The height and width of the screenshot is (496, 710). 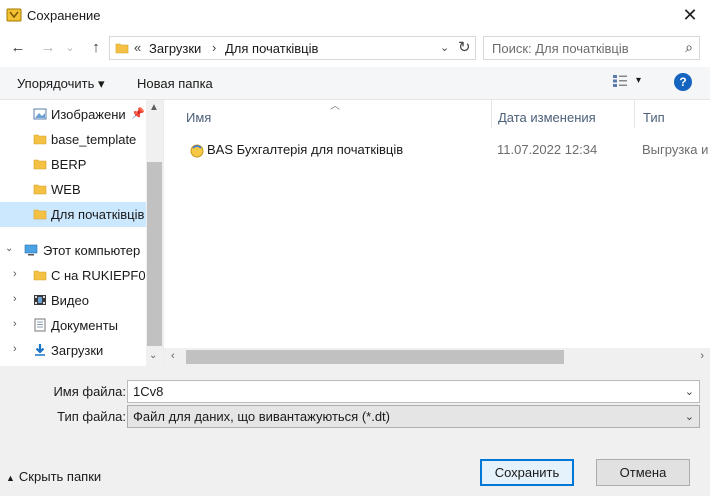 What do you see at coordinates (638, 80) in the screenshot?
I see `view-dropdown-icon: ▾` at bounding box center [638, 80].